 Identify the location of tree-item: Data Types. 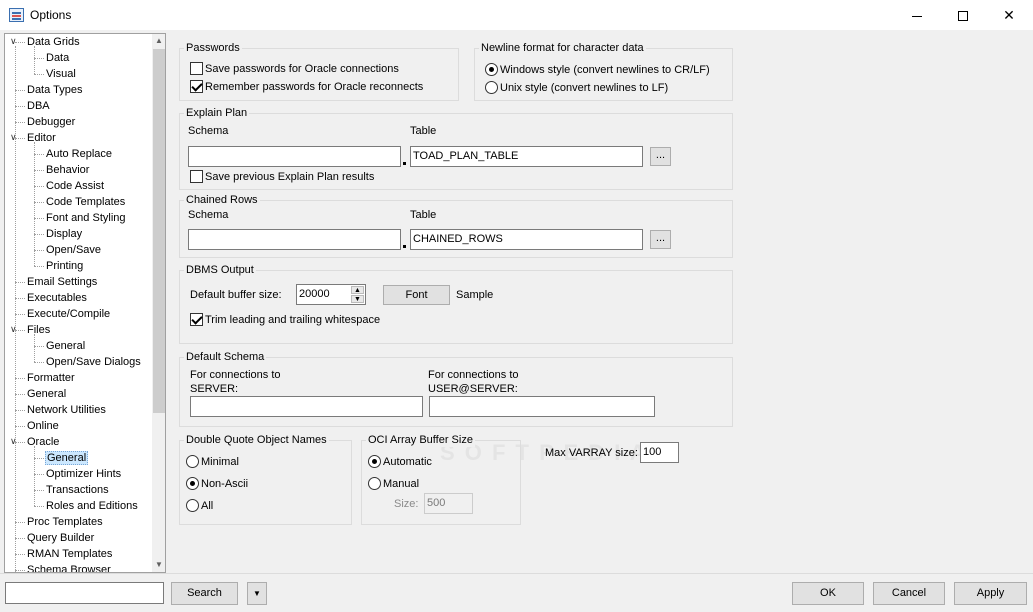
(54, 90).